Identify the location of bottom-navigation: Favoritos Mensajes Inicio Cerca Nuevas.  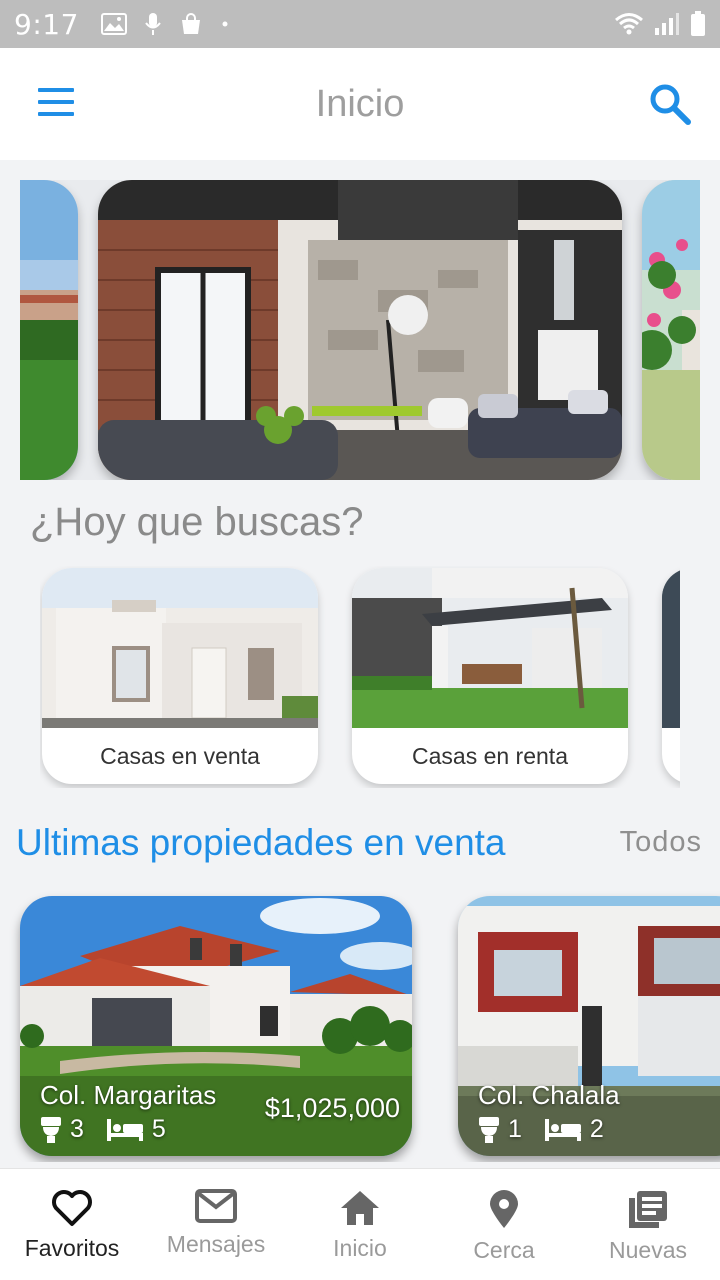
(360, 1224).